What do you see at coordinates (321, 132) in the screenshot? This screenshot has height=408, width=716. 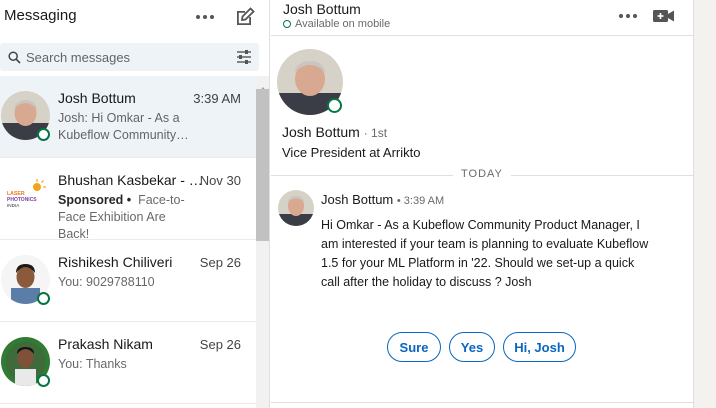 I see `profile-name: Josh Bottum` at bounding box center [321, 132].